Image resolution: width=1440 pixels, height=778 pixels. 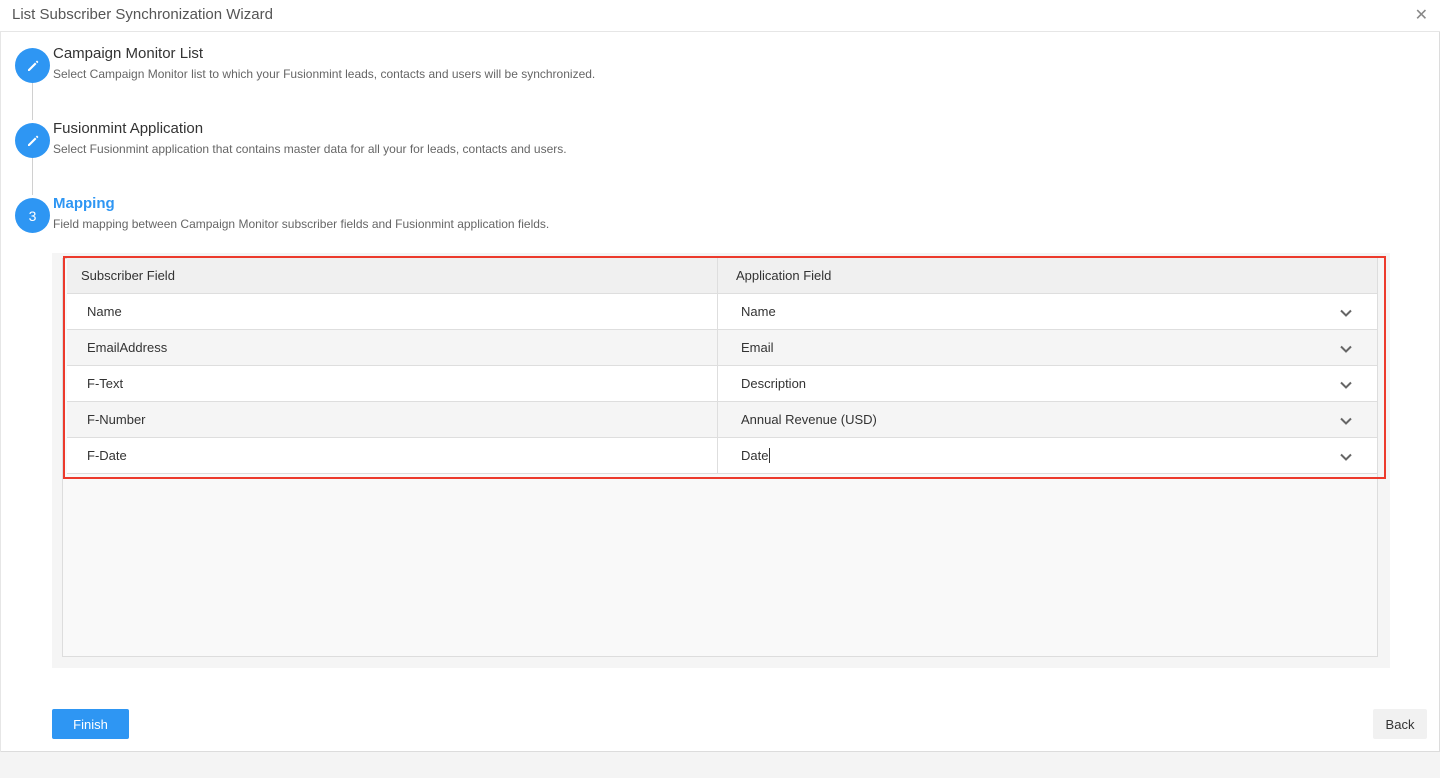 What do you see at coordinates (1047, 383) in the screenshot?
I see `application-field-select: Description` at bounding box center [1047, 383].